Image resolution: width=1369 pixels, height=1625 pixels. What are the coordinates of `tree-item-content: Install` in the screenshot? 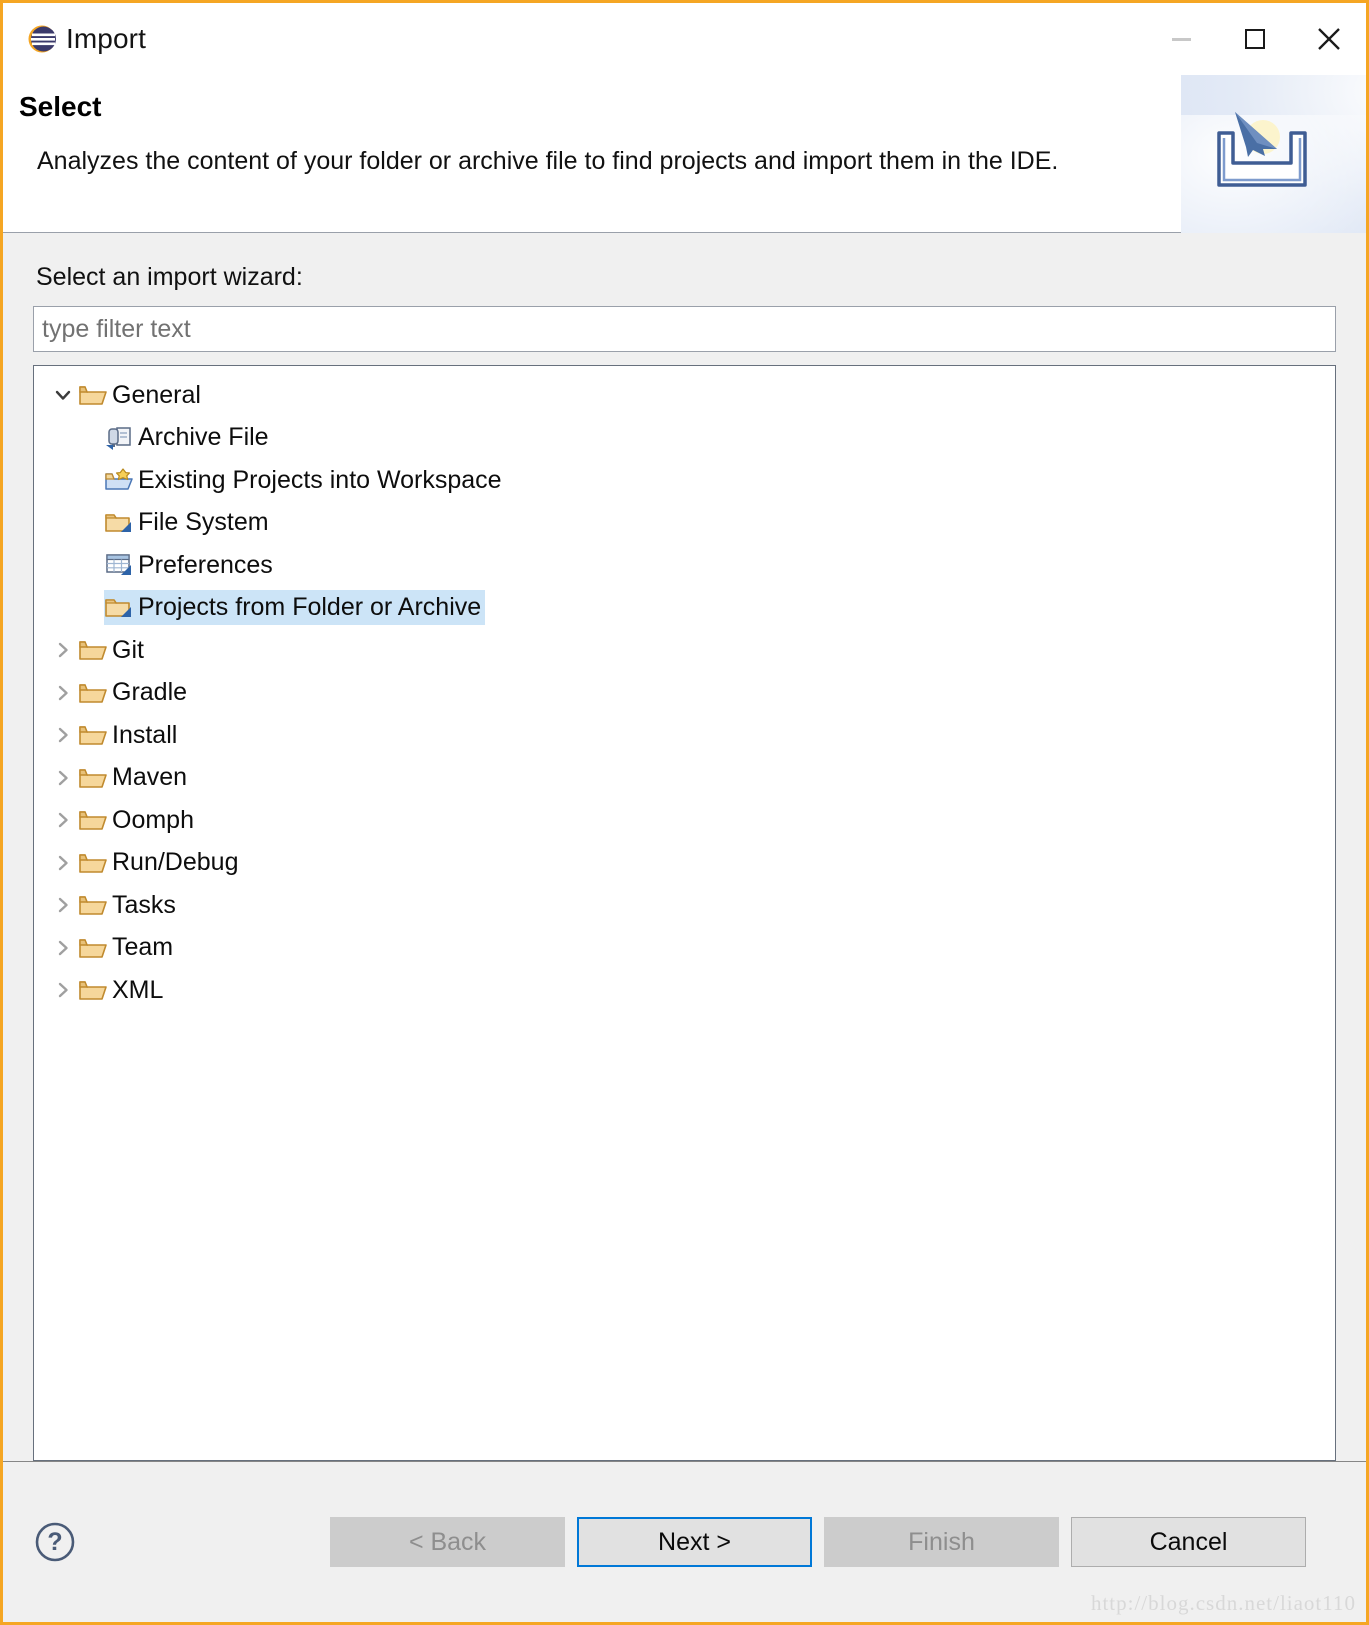 It's located at (129, 735).